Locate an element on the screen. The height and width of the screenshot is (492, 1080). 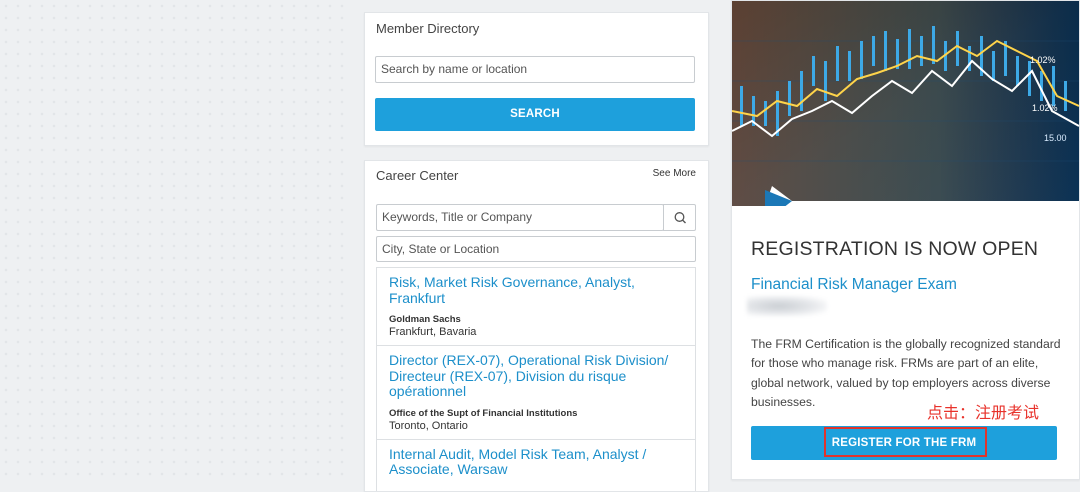
registration-heading: REGISTRATION IS NOW OPEN is located at coordinates (895, 249).